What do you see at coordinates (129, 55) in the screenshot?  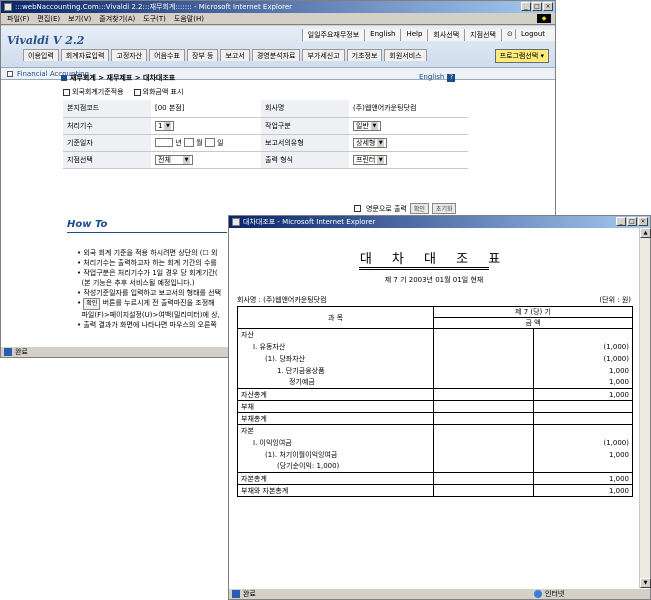 I see `nav-item: 고정자산` at bounding box center [129, 55].